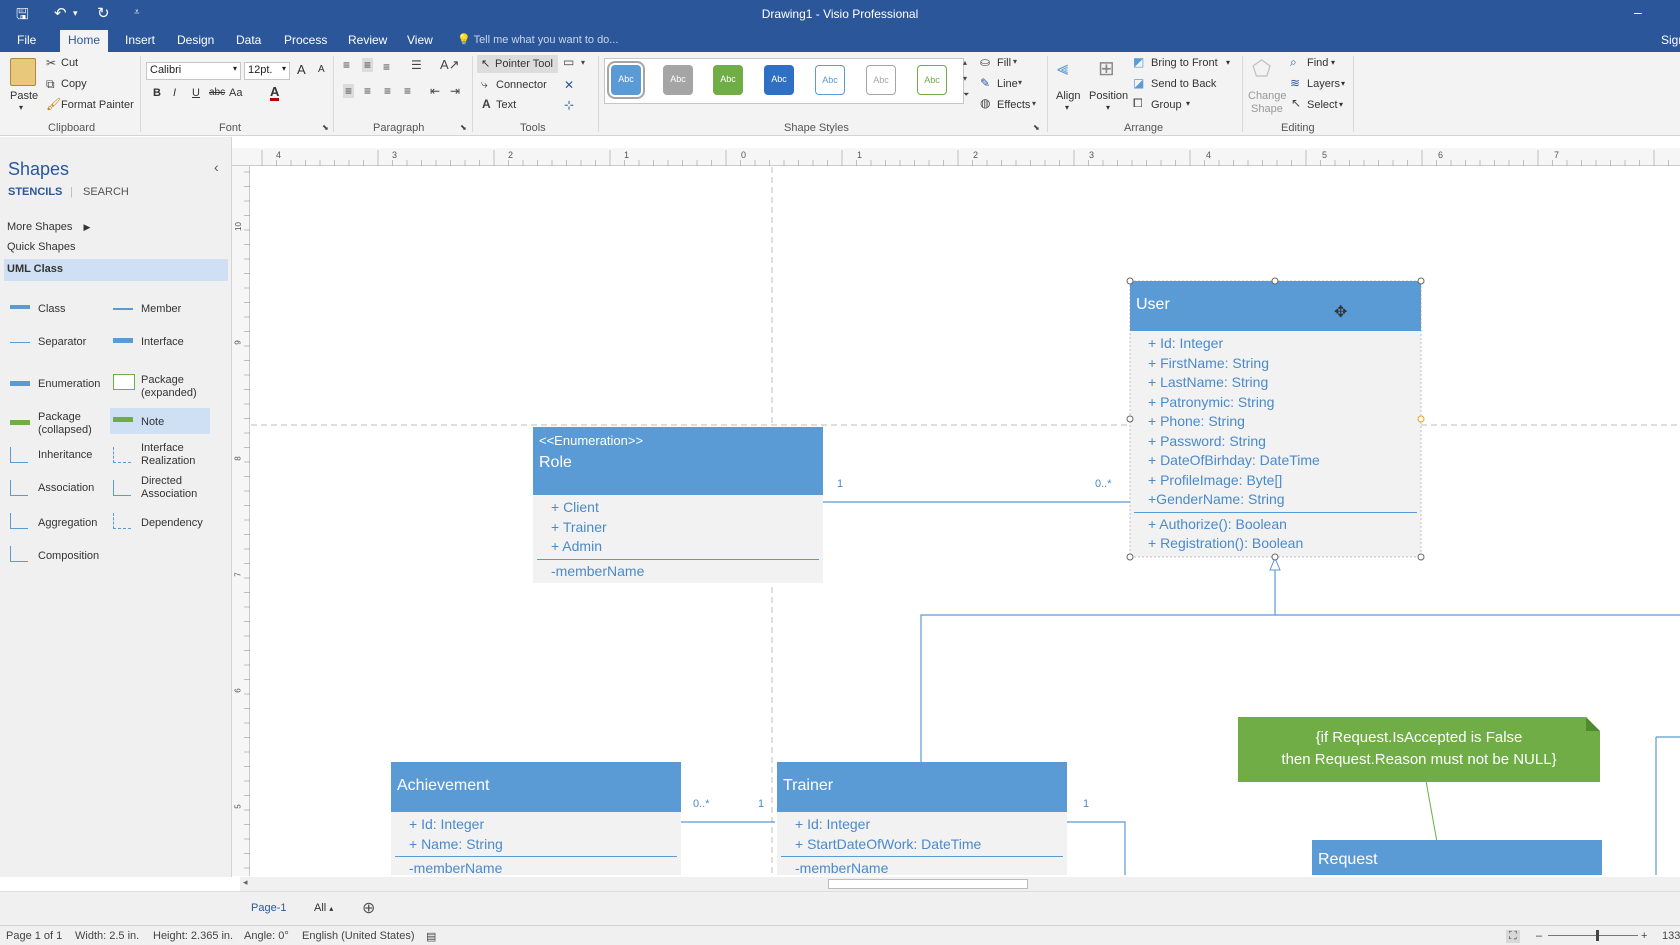  I want to click on shape-inheritance: Inheritance, so click(65, 455).